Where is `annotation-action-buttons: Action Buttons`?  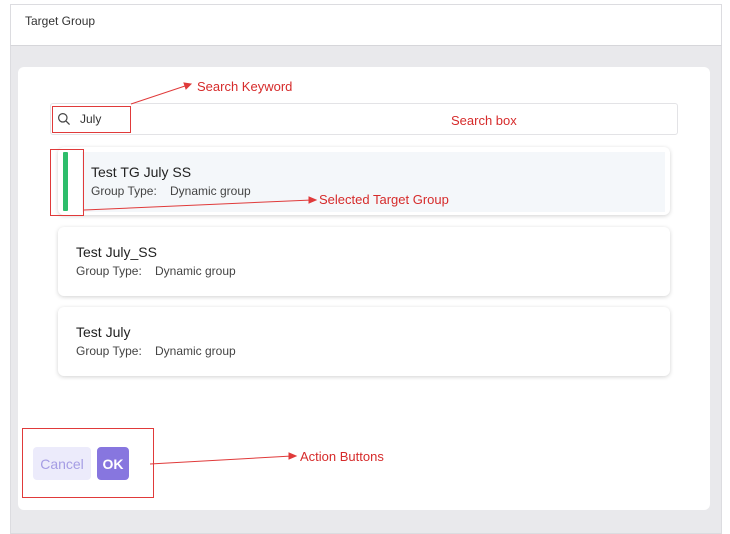
annotation-action-buttons: Action Buttons is located at coordinates (342, 456).